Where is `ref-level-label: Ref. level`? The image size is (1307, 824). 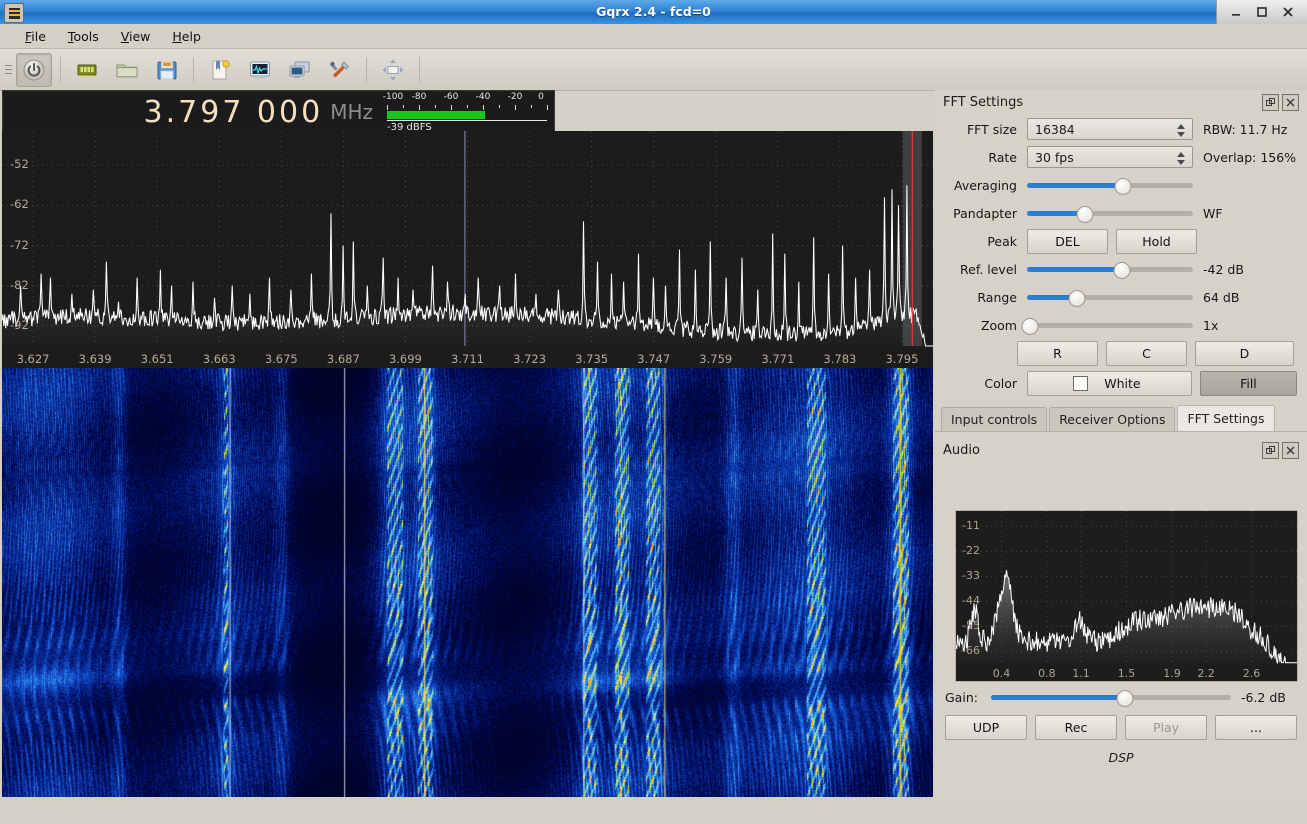 ref-level-label: Ref. level is located at coordinates (988, 269).